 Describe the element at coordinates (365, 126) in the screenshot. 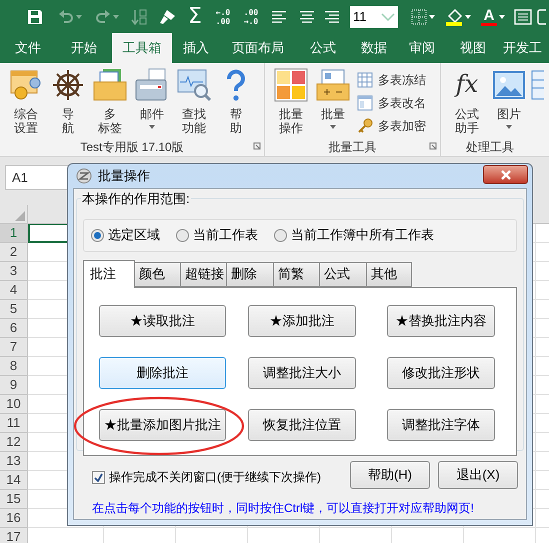

I see `key-icon` at that location.